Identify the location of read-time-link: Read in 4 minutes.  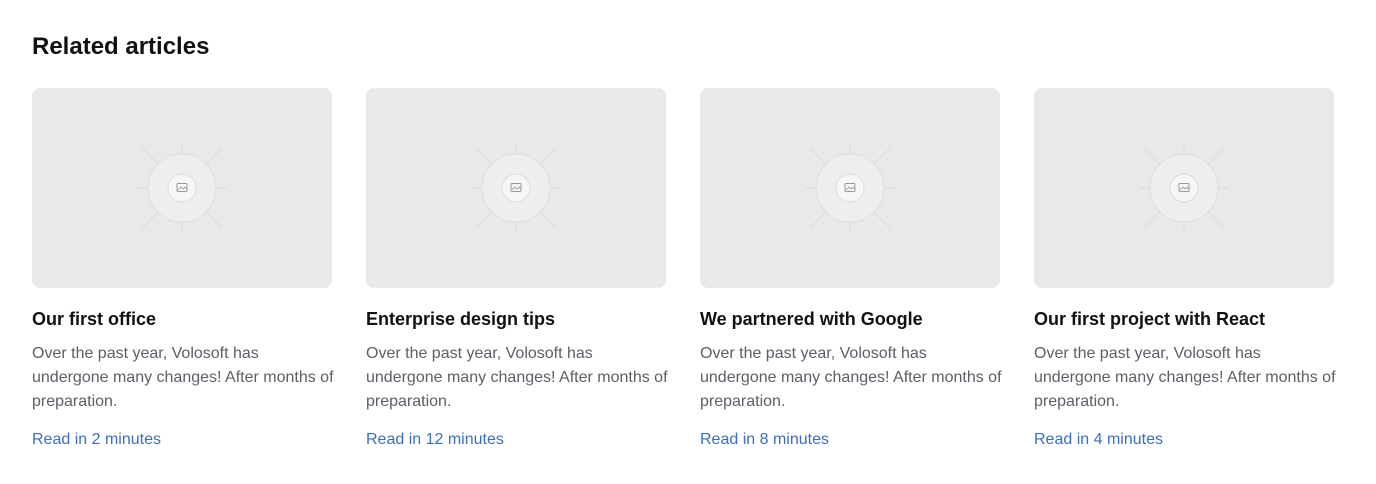
(1098, 440).